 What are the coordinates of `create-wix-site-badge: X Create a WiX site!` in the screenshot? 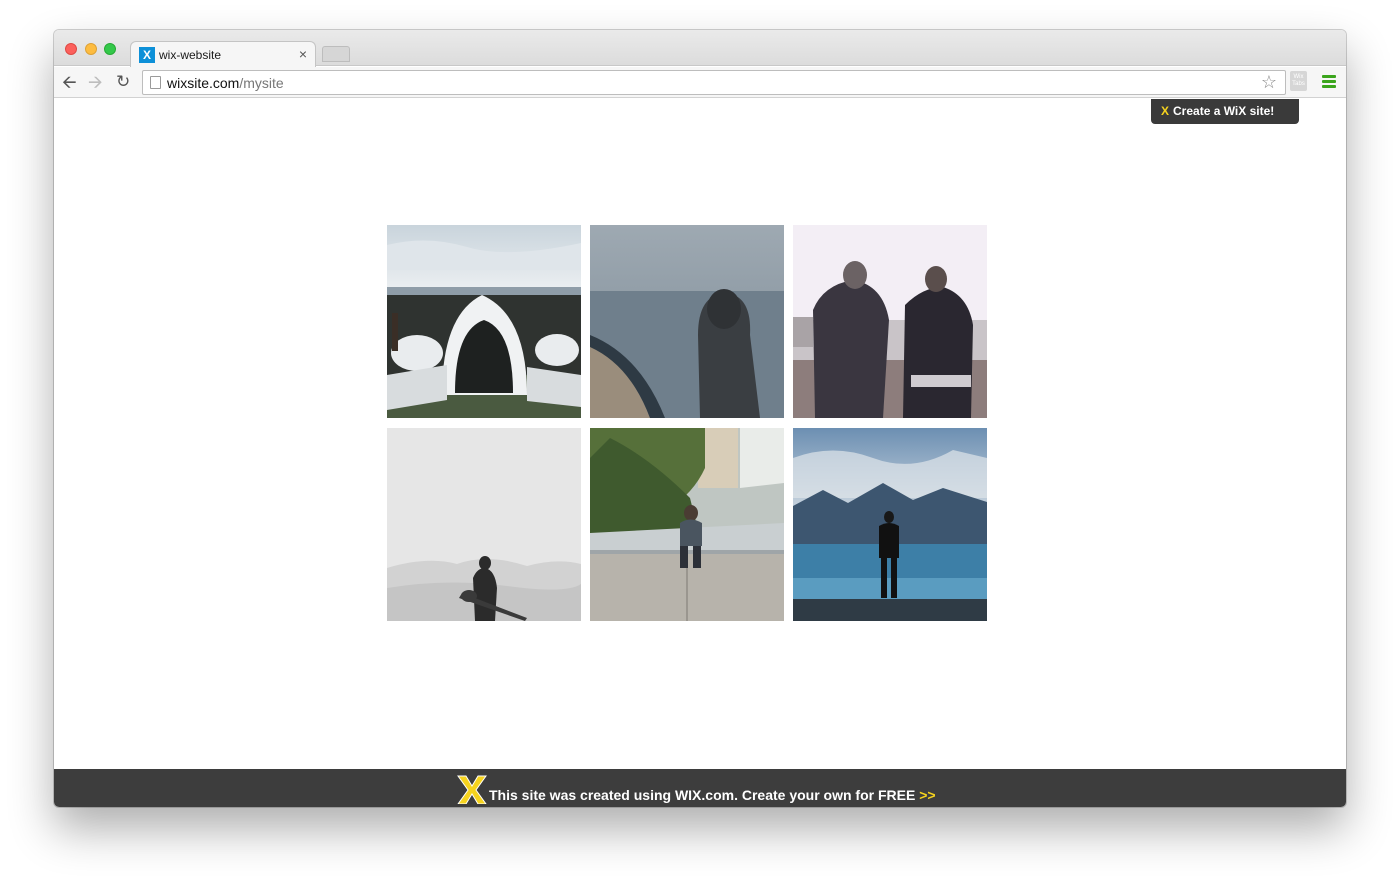 It's located at (1225, 111).